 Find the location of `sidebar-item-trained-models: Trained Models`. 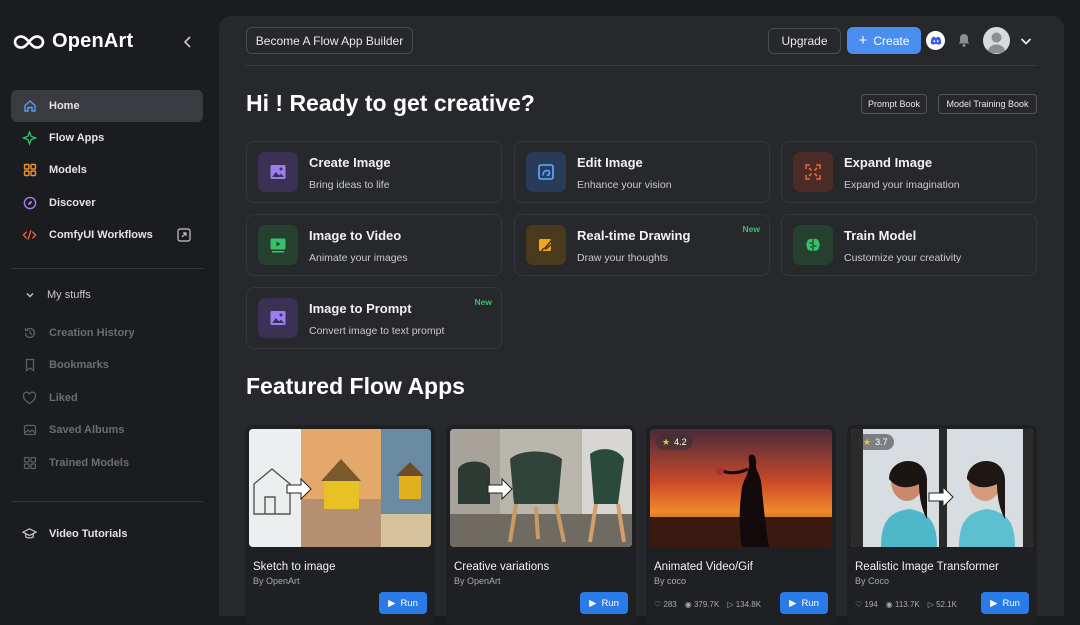

sidebar-item-trained-models: Trained Models is located at coordinates (107, 463).